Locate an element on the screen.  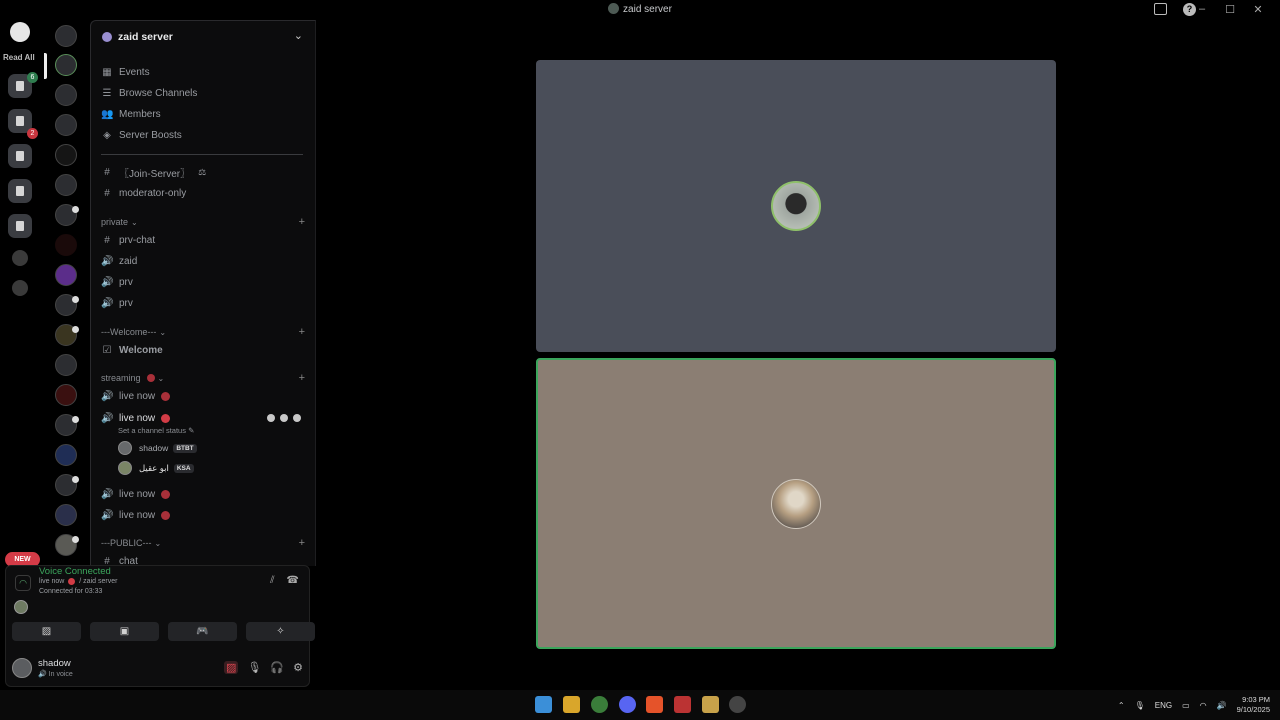
category-welcome: ---Welcome--- ⌄ + is located at coordinates (203, 332).